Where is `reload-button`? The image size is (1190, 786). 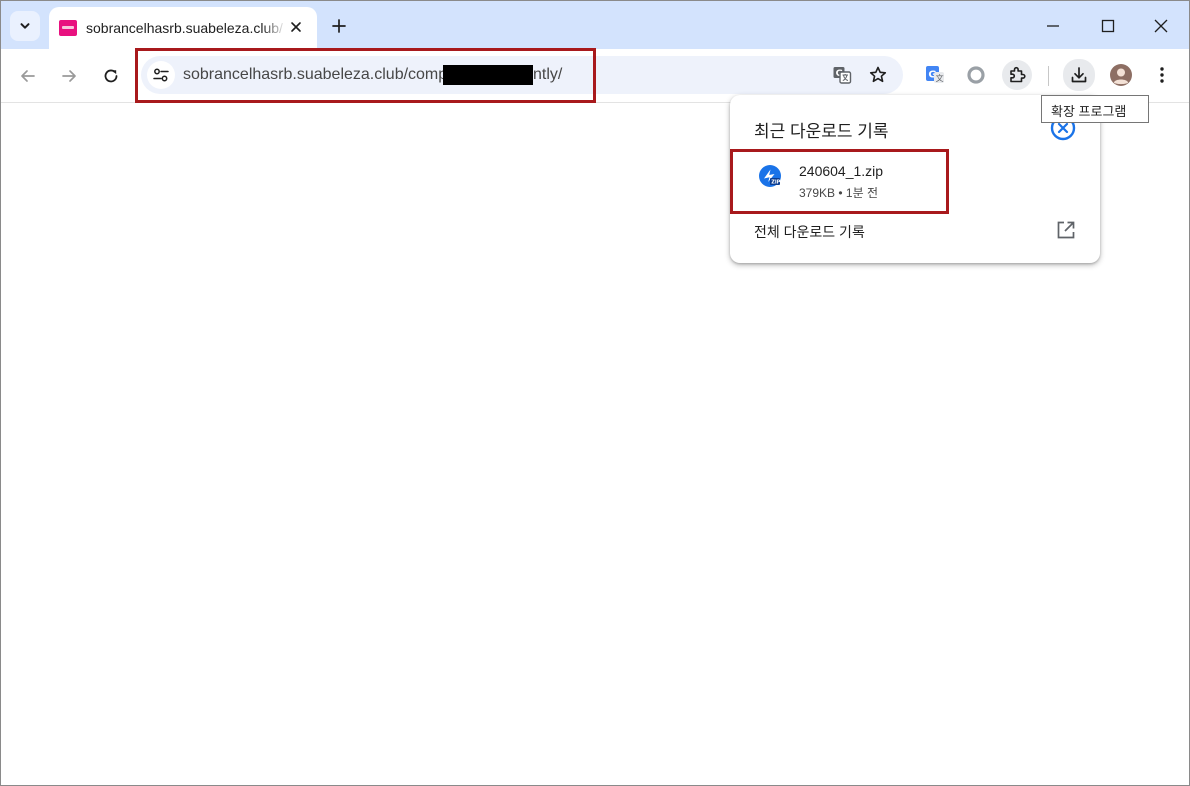 reload-button is located at coordinates (111, 76).